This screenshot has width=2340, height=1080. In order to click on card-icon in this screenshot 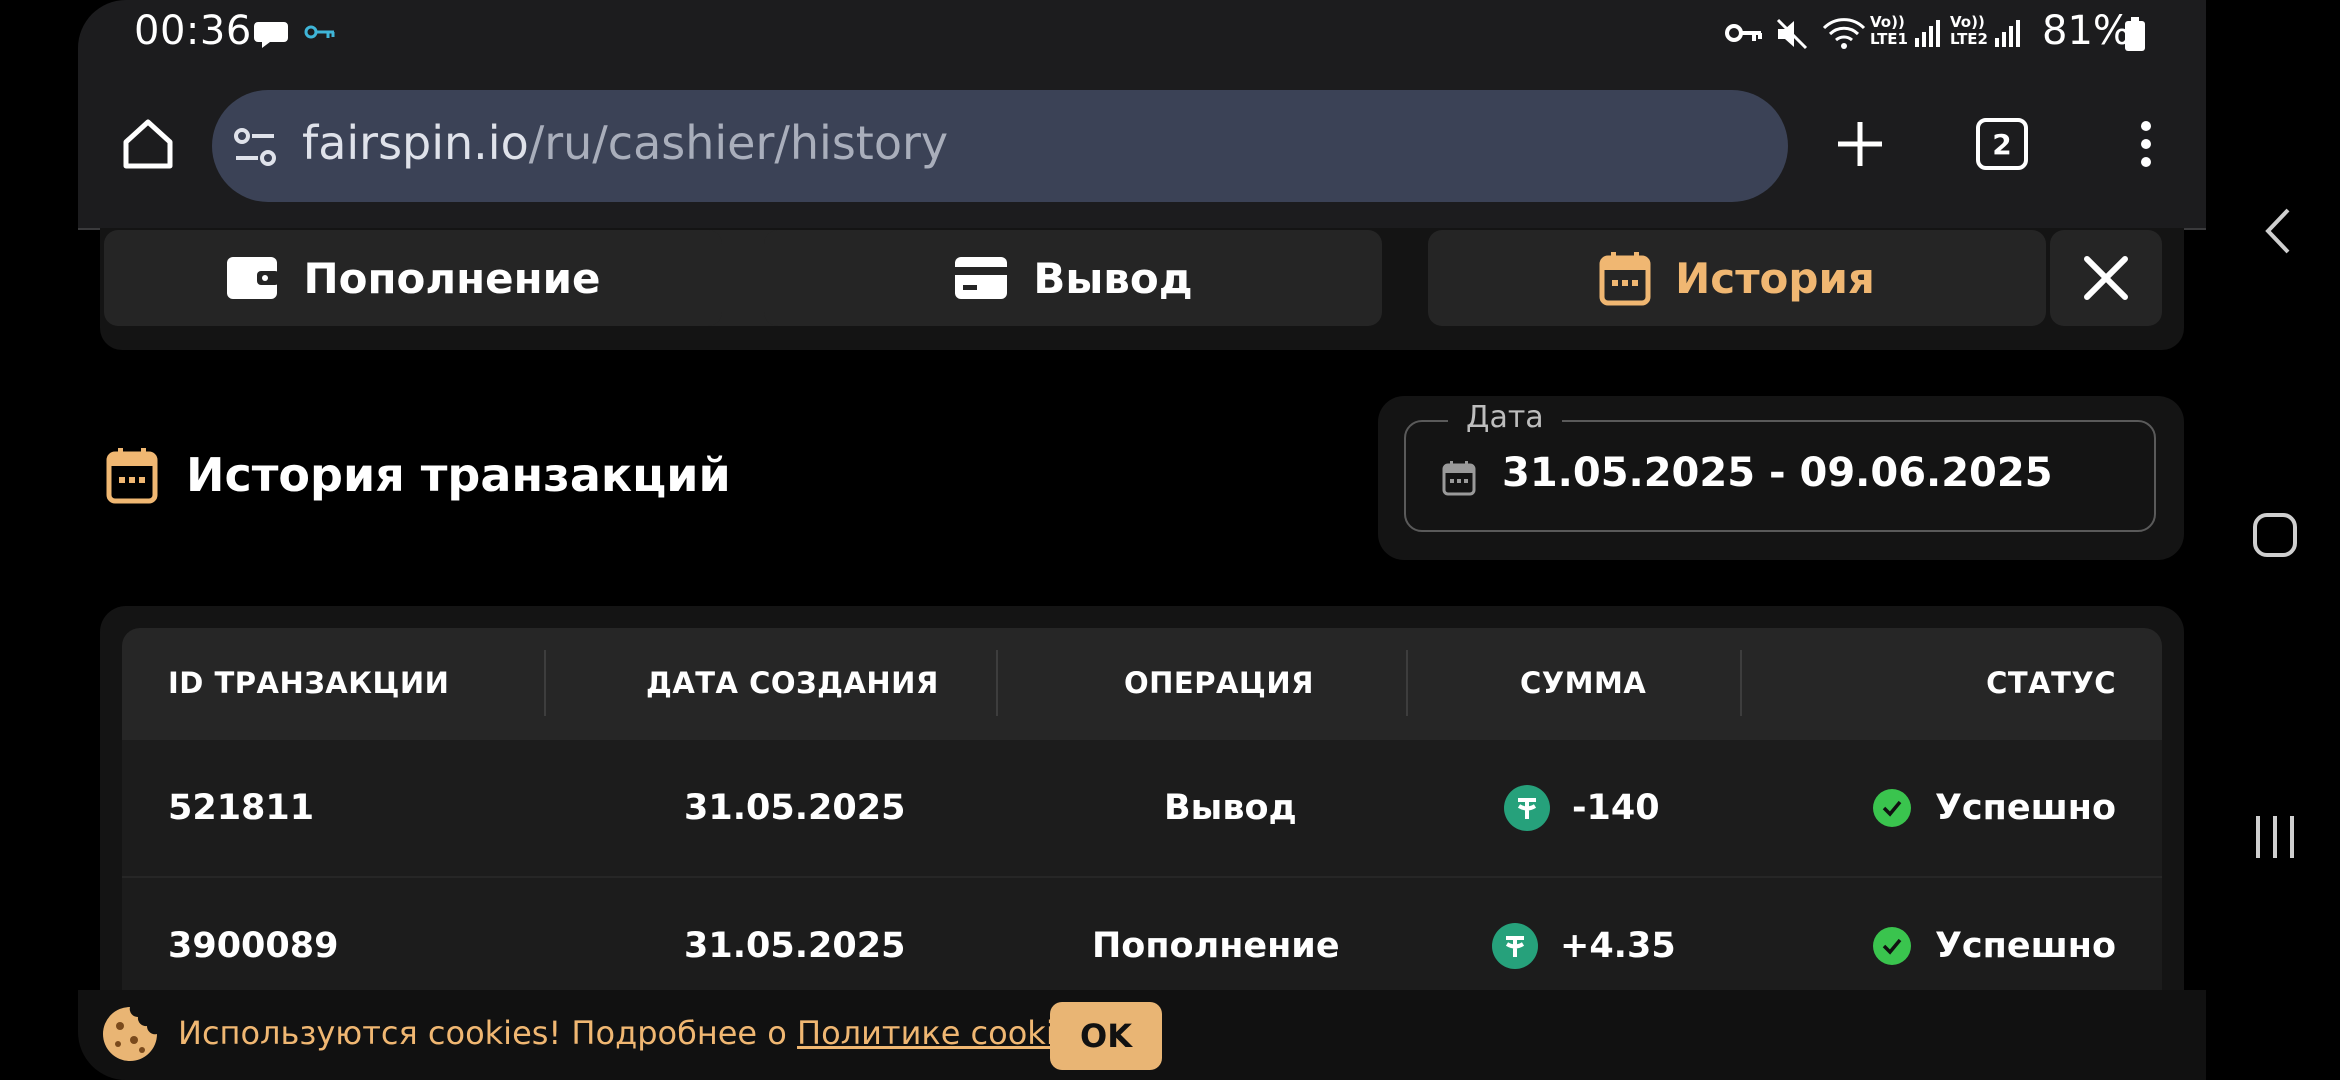, I will do `click(981, 278)`.